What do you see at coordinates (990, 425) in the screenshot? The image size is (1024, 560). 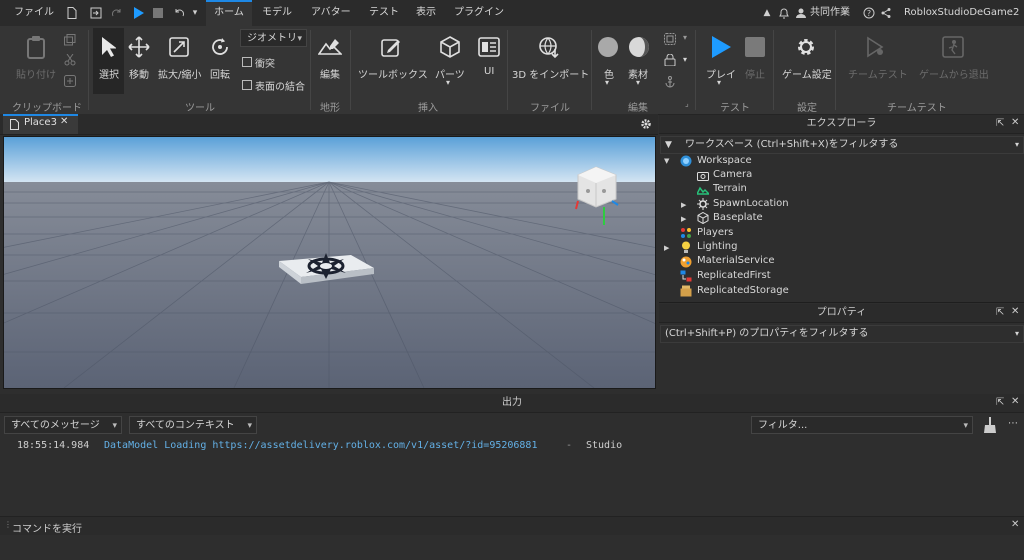 I see `clear-output-broom-icon` at bounding box center [990, 425].